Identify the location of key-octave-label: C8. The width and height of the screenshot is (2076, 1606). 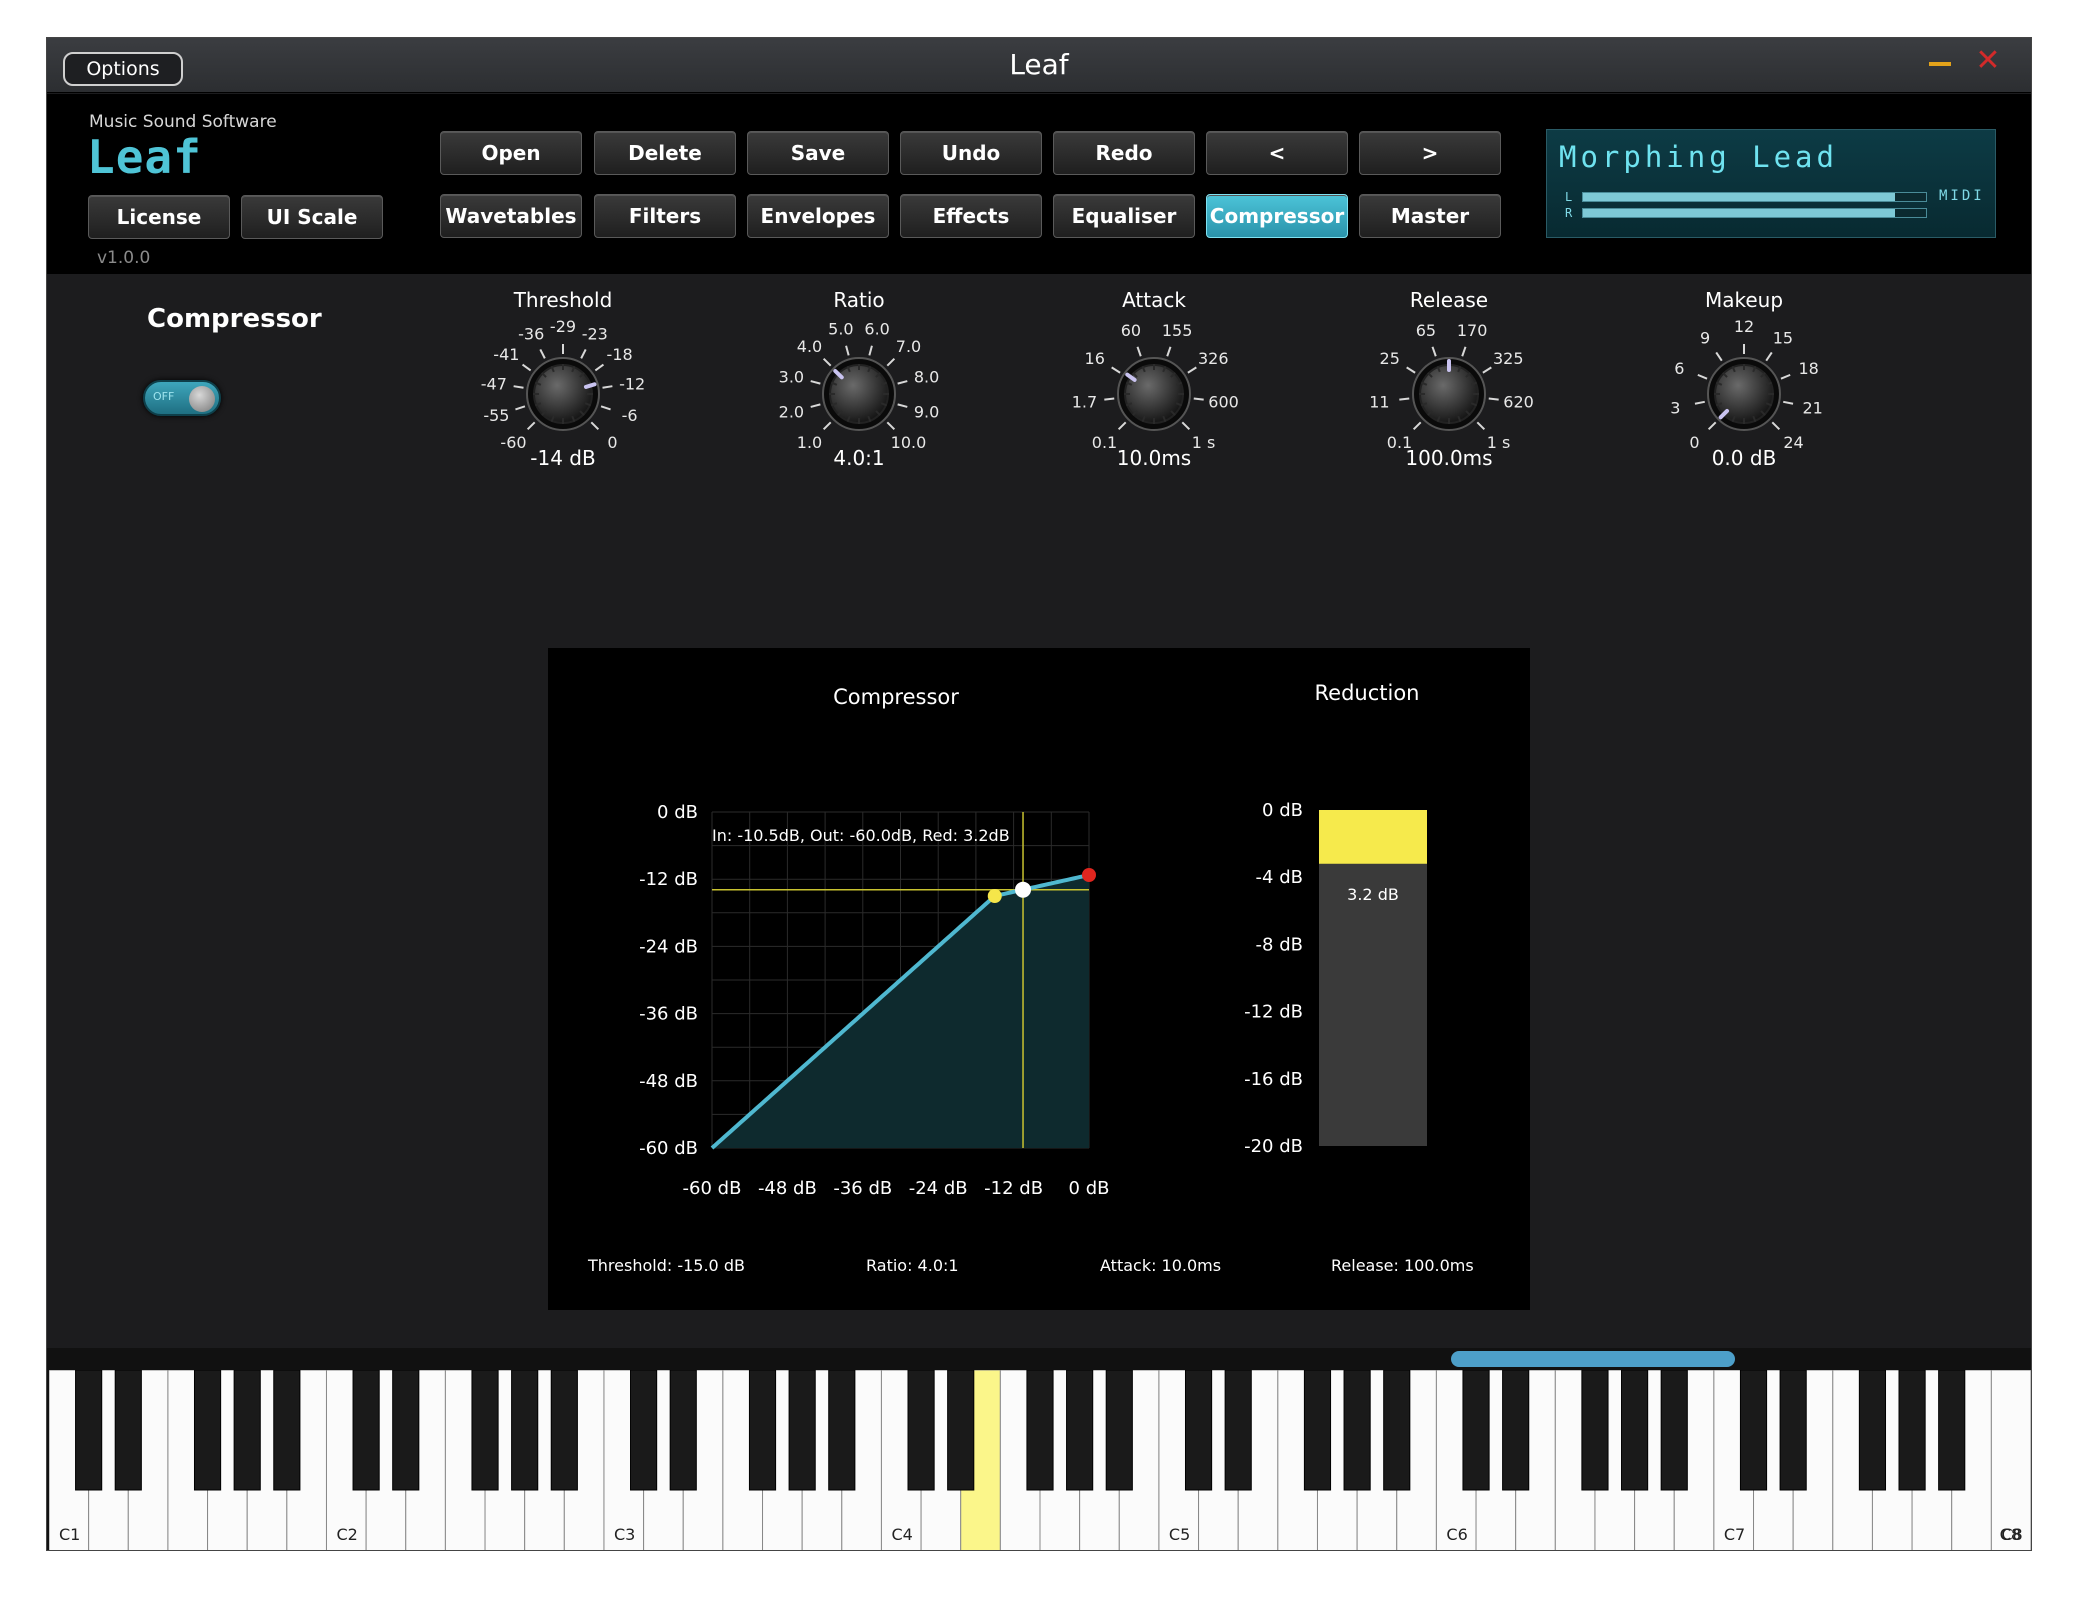
(2010, 1534).